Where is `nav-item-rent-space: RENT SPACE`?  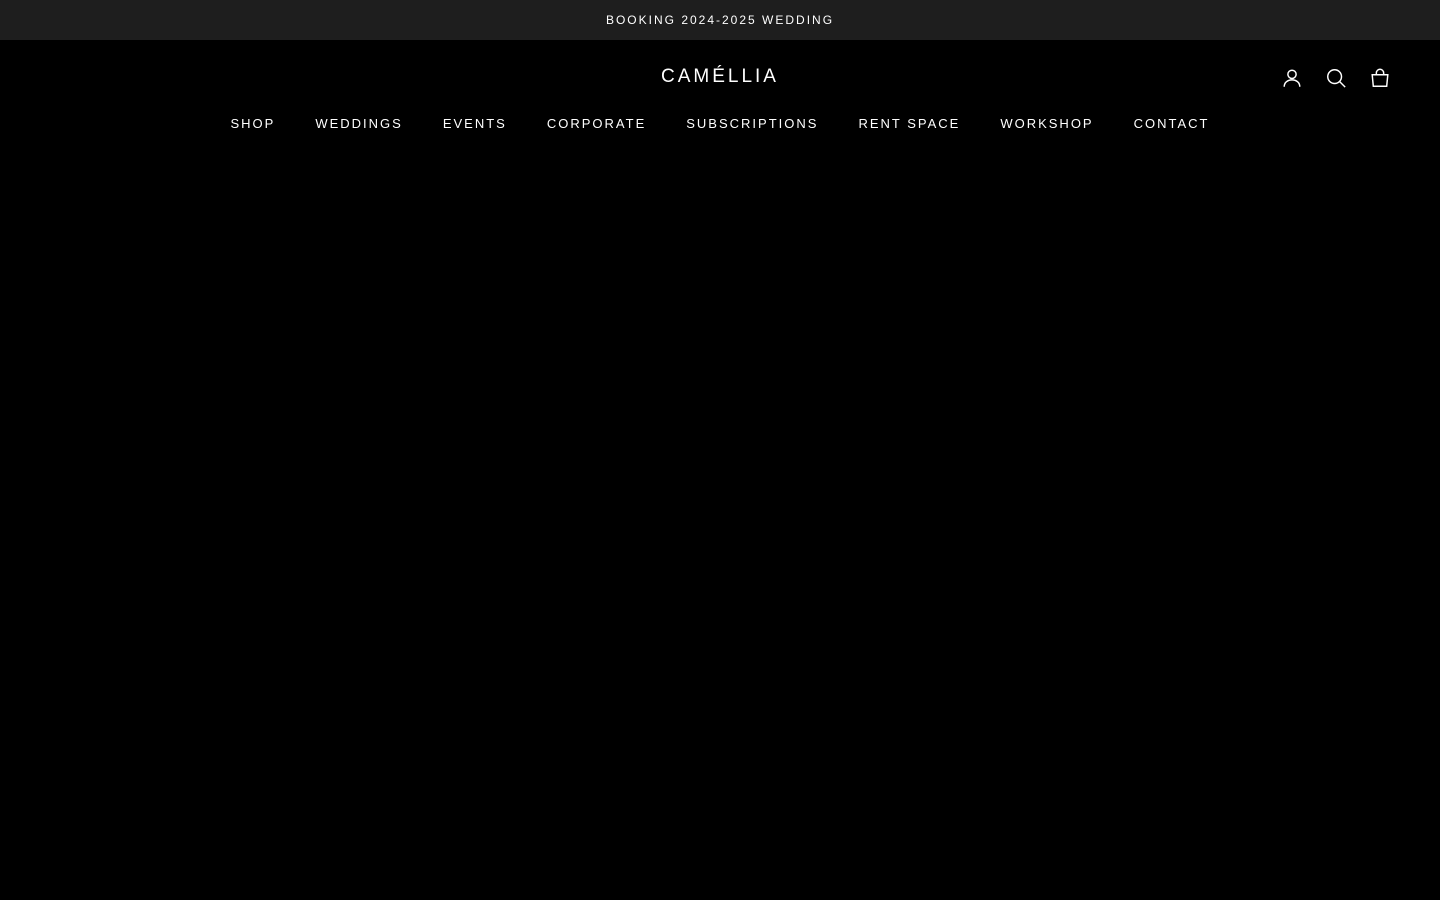
nav-item-rent-space: RENT SPACE is located at coordinates (909, 123).